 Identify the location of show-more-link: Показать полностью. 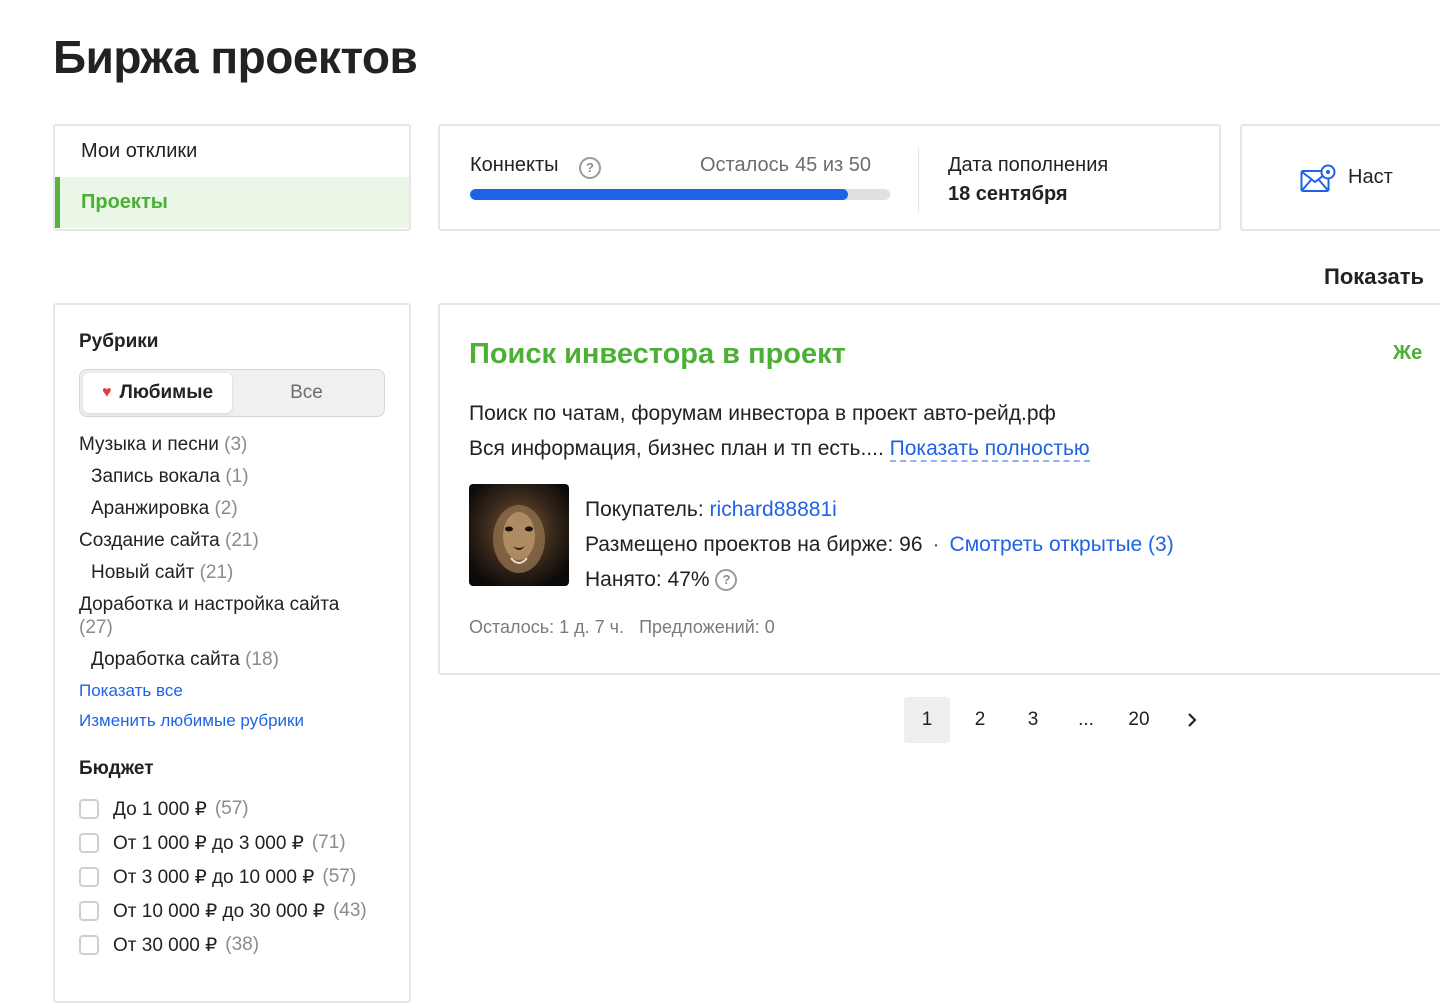
(989, 449).